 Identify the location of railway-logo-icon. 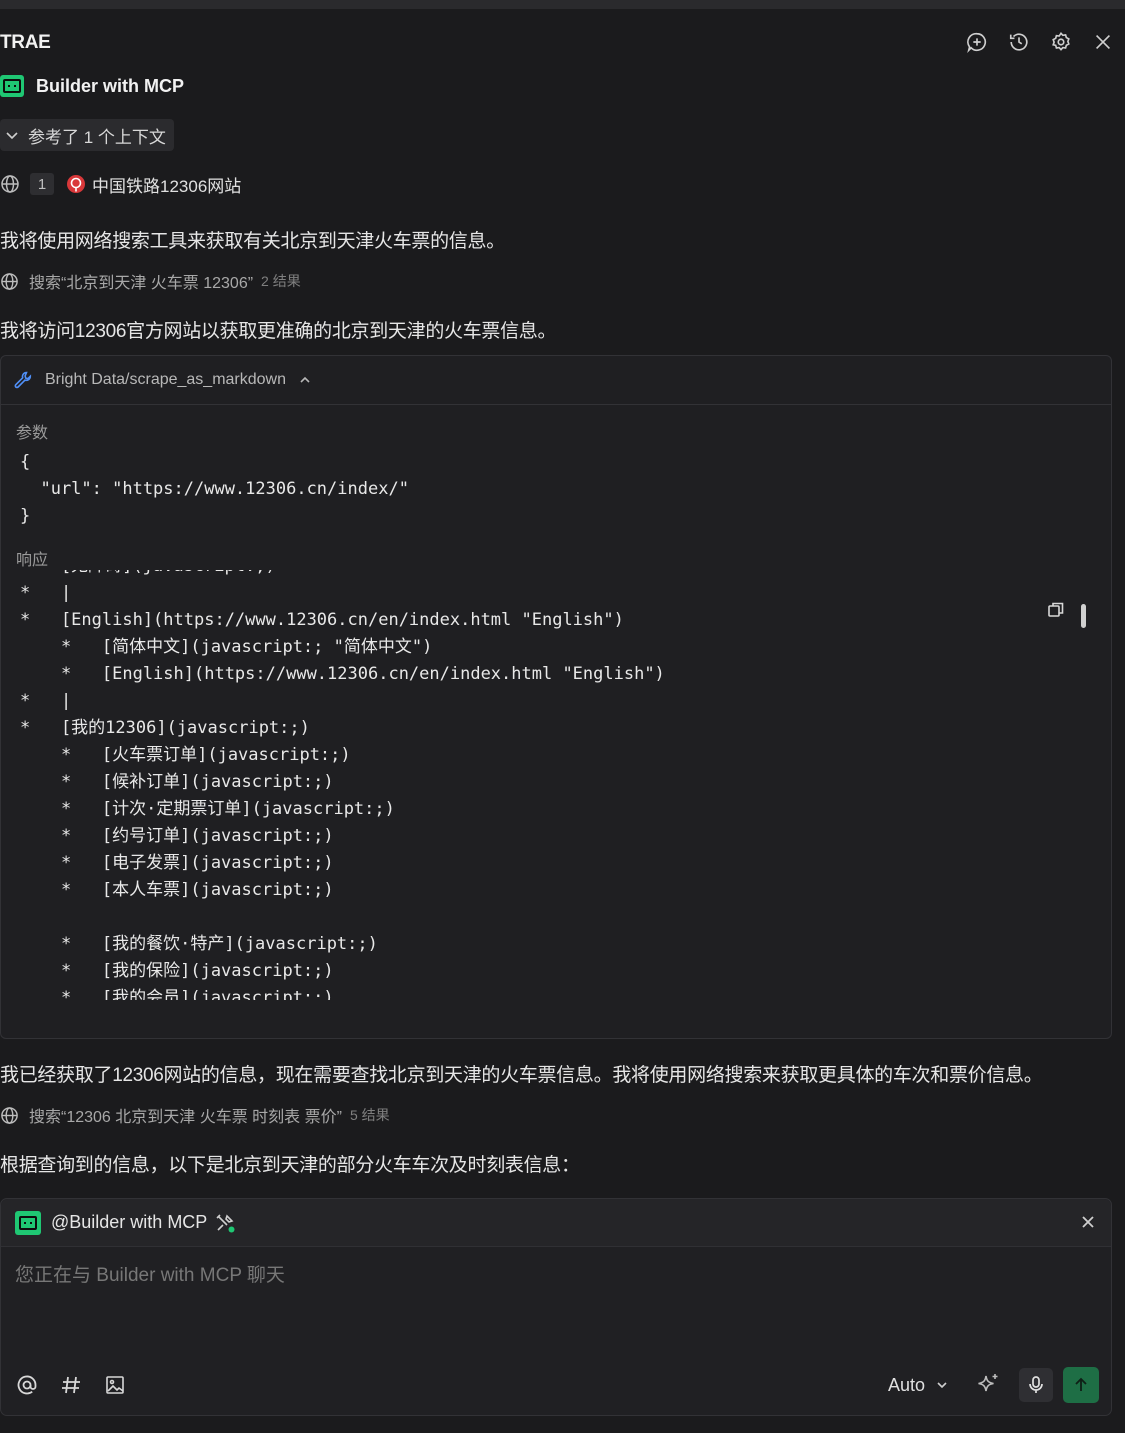
(76, 184).